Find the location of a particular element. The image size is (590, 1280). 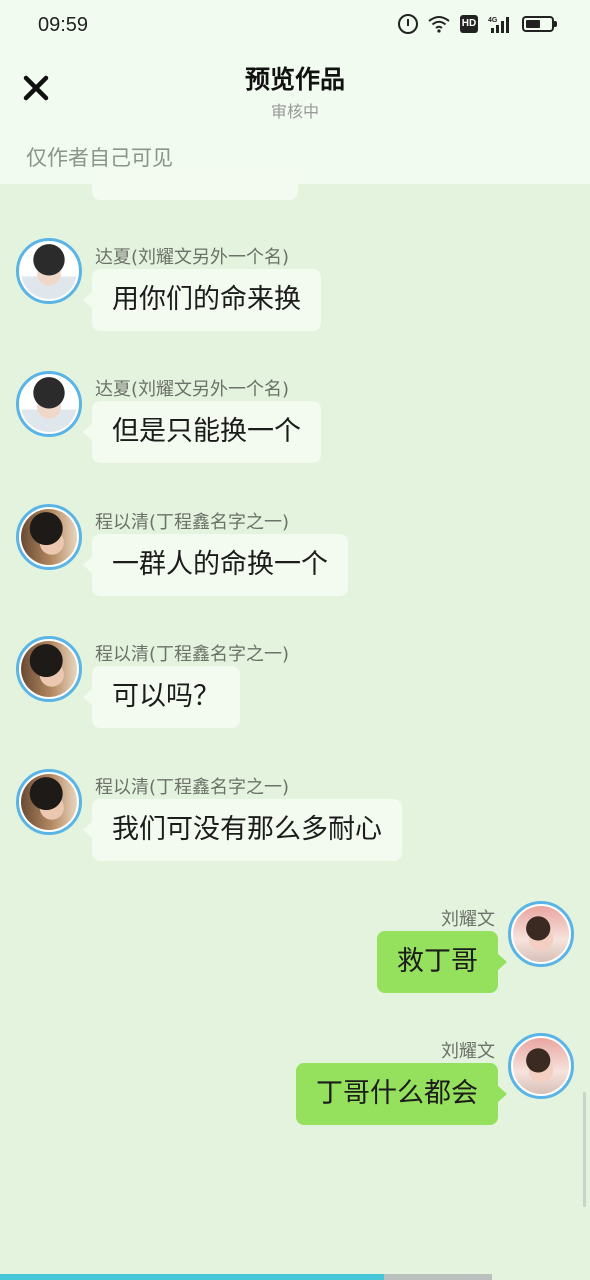

status-icons: HD 4G is located at coordinates (477, 24).